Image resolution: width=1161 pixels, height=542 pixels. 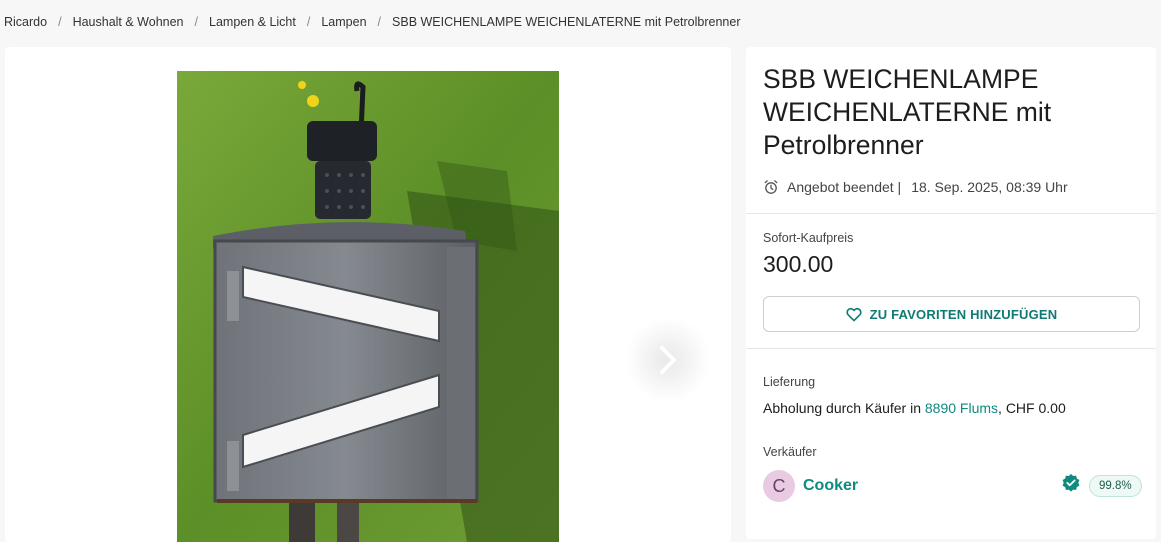 I want to click on delivery-text: Abholung durch Käufer in, so click(x=844, y=408).